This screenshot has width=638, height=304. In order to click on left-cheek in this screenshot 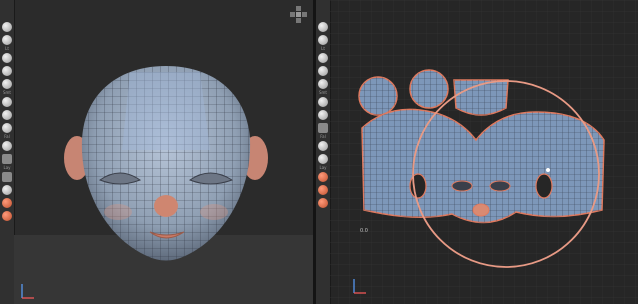, I will do `click(118, 212)`.